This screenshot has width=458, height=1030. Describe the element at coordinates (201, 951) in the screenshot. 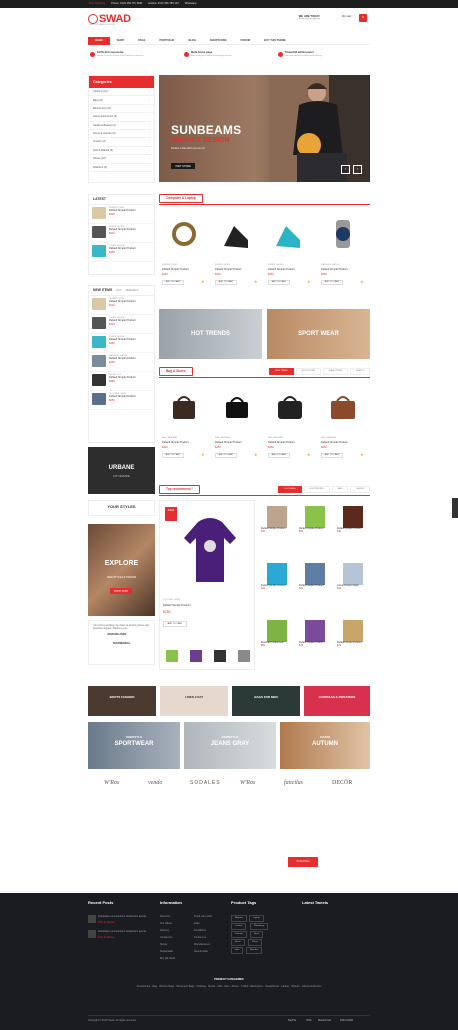

I see `footer-link: New Arrivals` at that location.